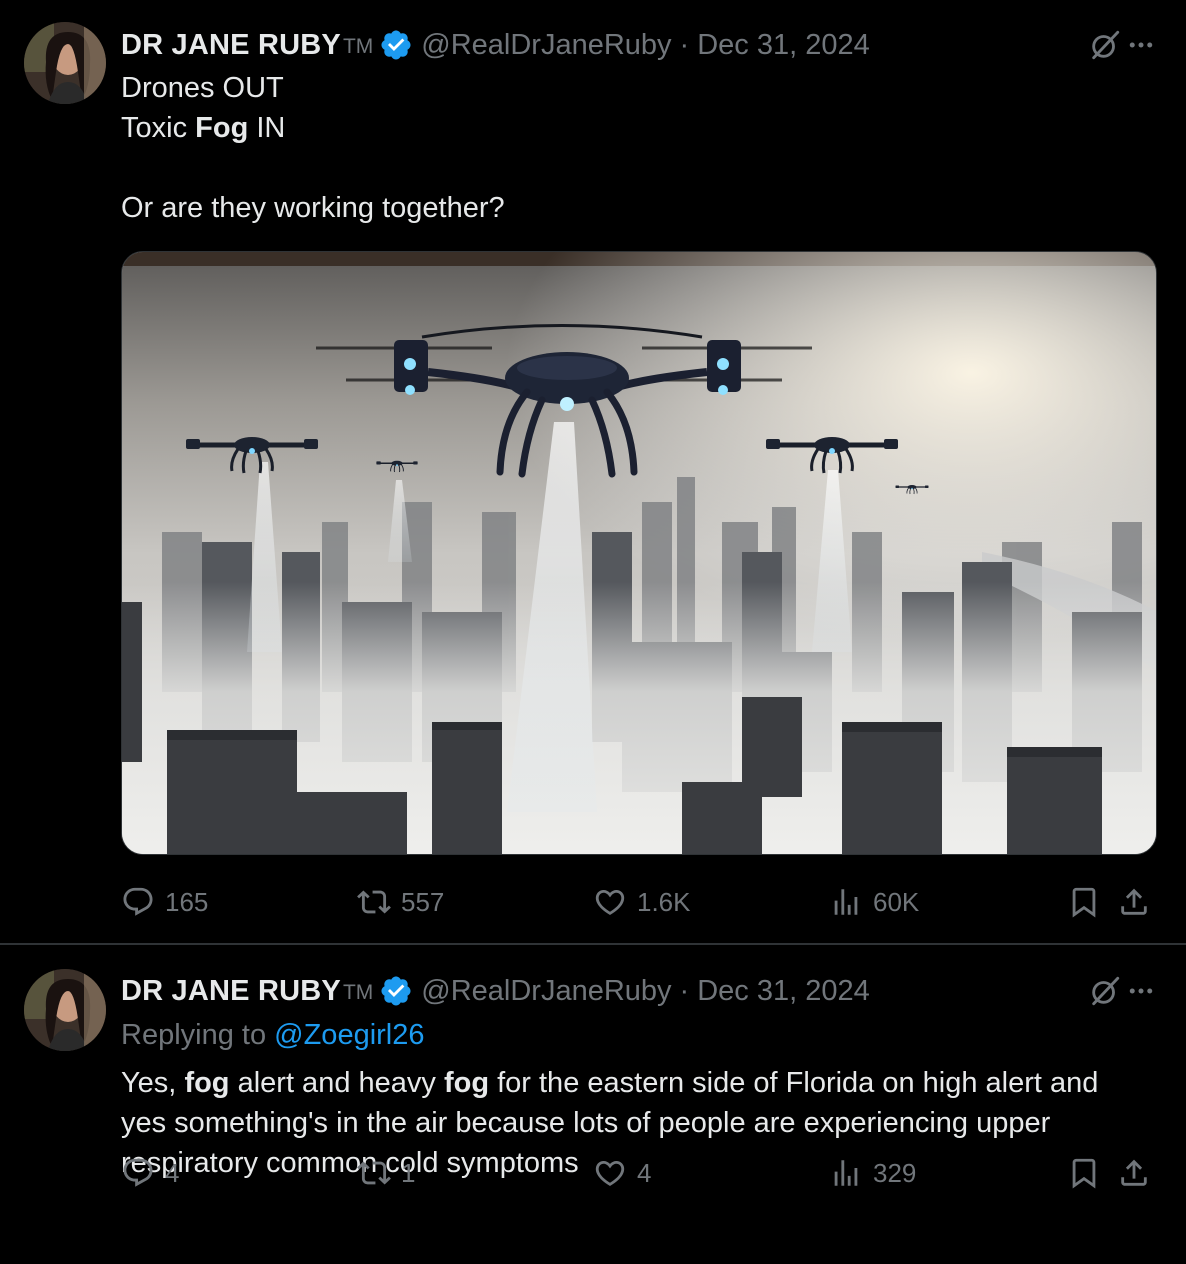 This screenshot has height=1264, width=1186. Describe the element at coordinates (336, 1083) in the screenshot. I see `tweet-text-segment: alert and heavy` at that location.